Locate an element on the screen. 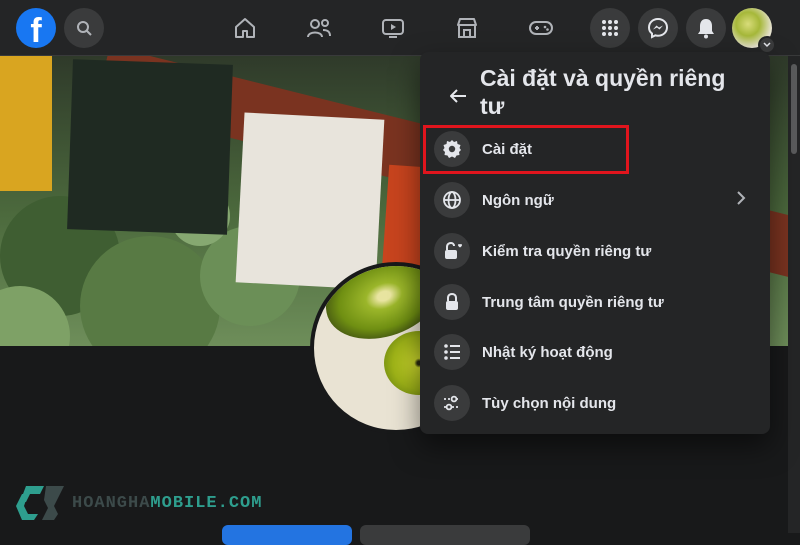 The height and width of the screenshot is (545, 800). scrollbar-thumb is located at coordinates (794, 109).